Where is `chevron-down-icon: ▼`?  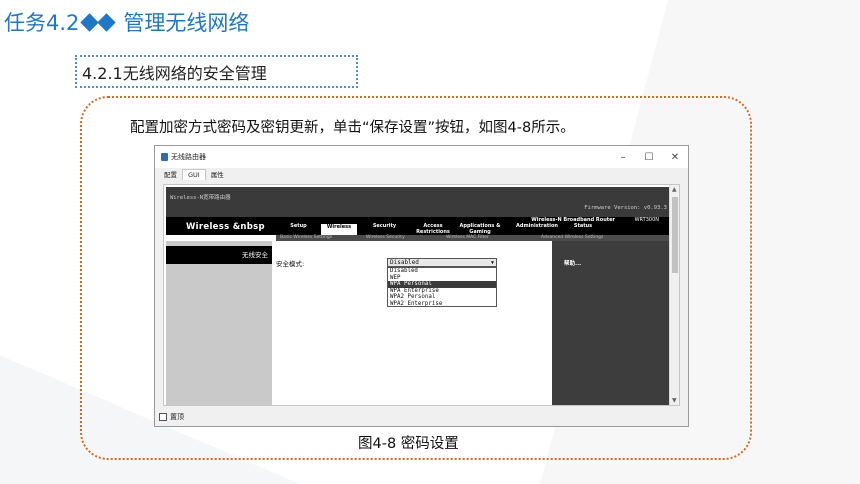 chevron-down-icon: ▼ is located at coordinates (492, 263).